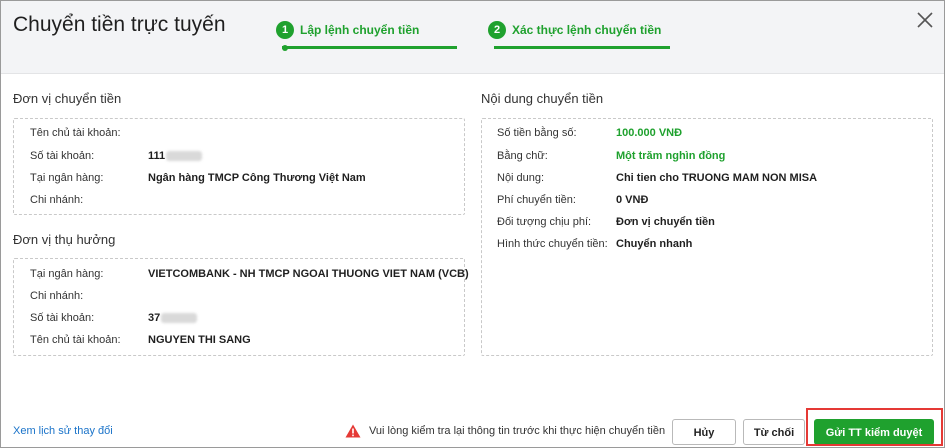 Image resolution: width=945 pixels, height=448 pixels. Describe the element at coordinates (119, 24) in the screenshot. I see `dialog-title: Chuyển tiền trực tuyến` at that location.